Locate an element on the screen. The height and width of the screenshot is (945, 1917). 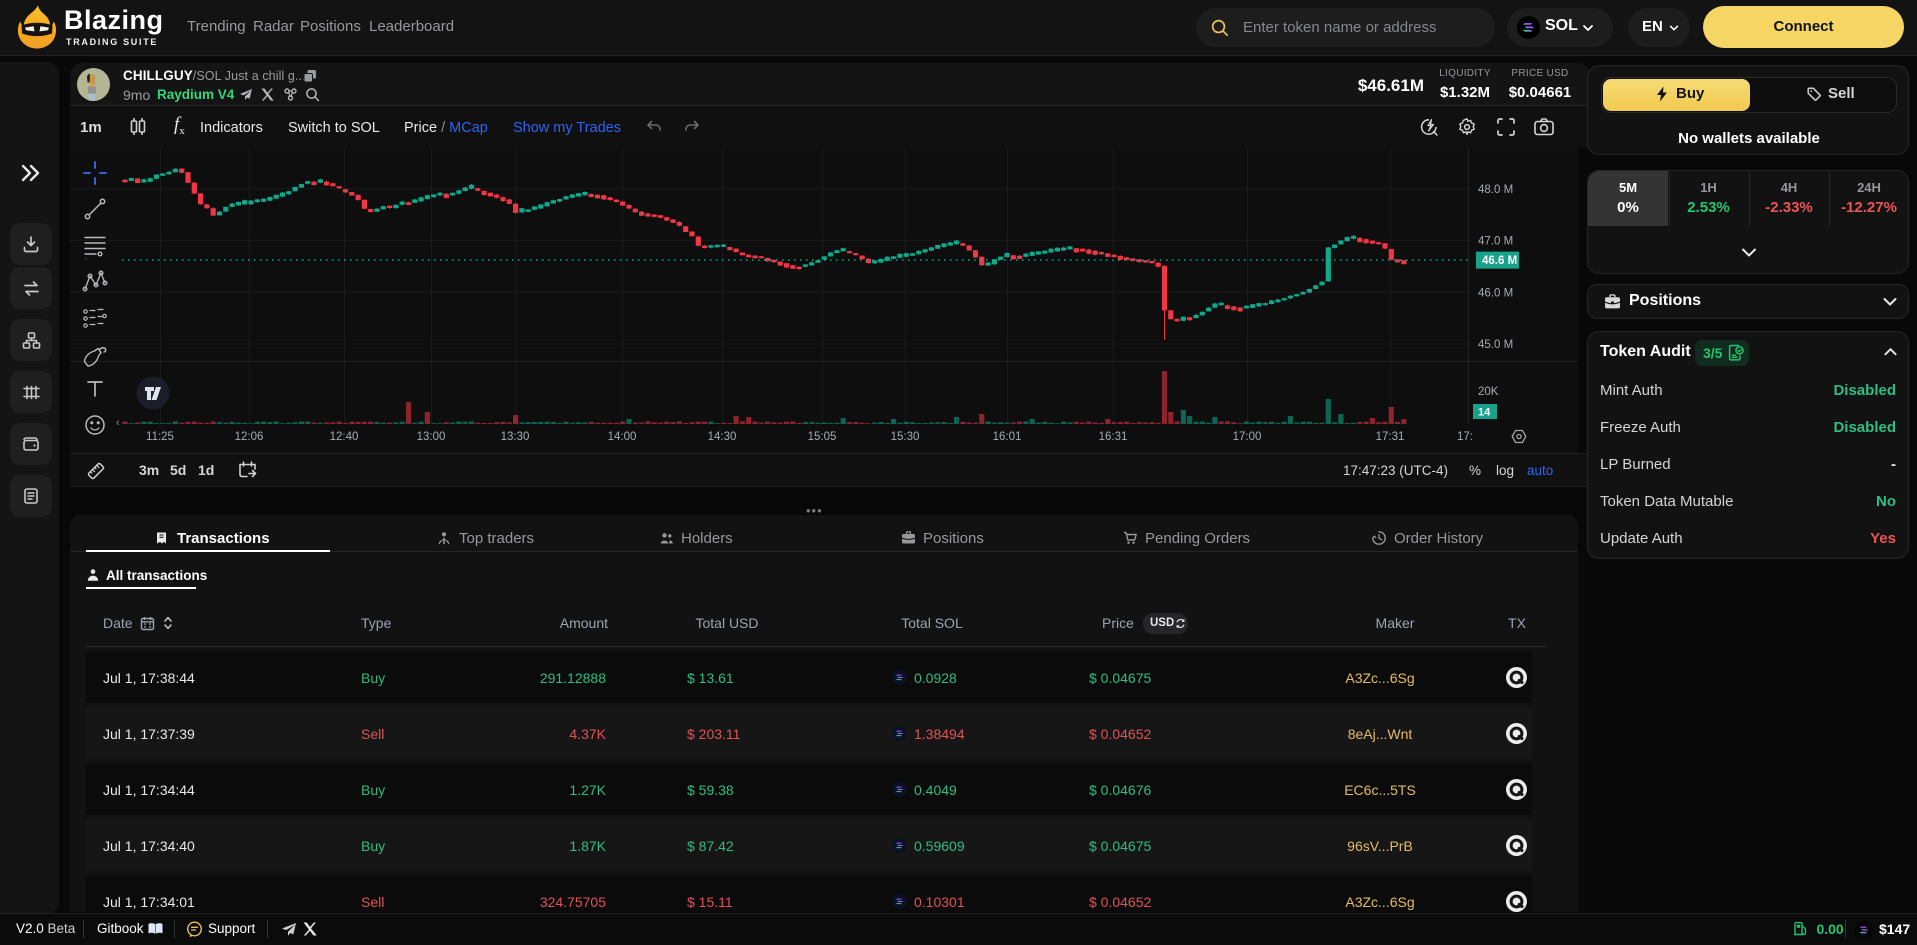
svg-text: 17:00 is located at coordinates (1247, 437).